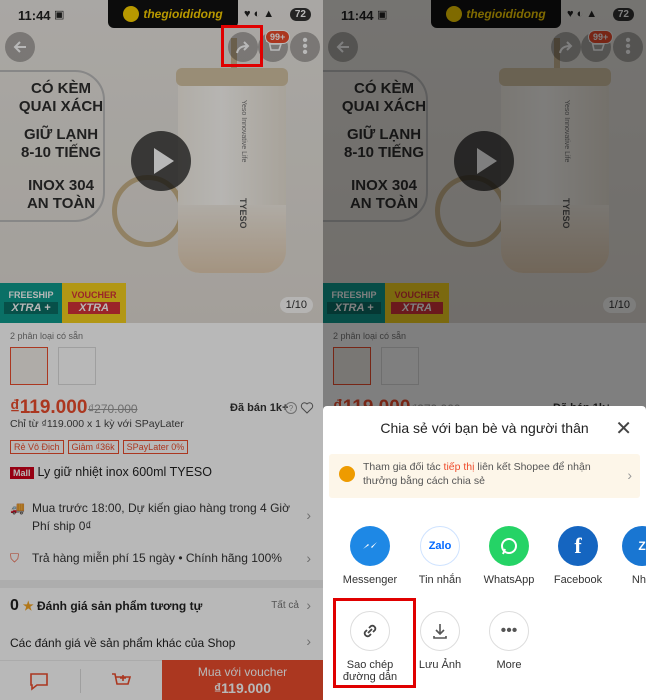  Describe the element at coordinates (638, 580) in the screenshot. I see `share-zalo-group-label: Nhắ` at that location.